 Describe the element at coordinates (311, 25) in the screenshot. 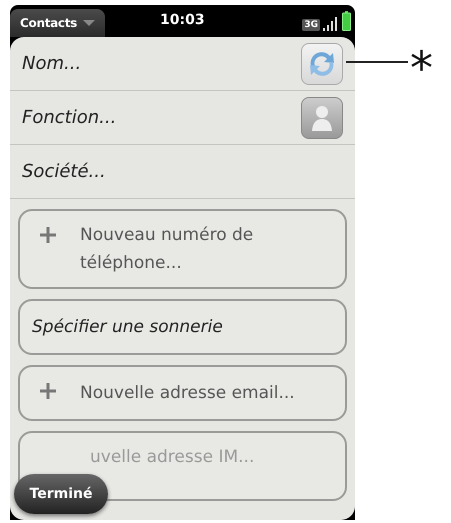

I see `network-badge: 3G` at that location.